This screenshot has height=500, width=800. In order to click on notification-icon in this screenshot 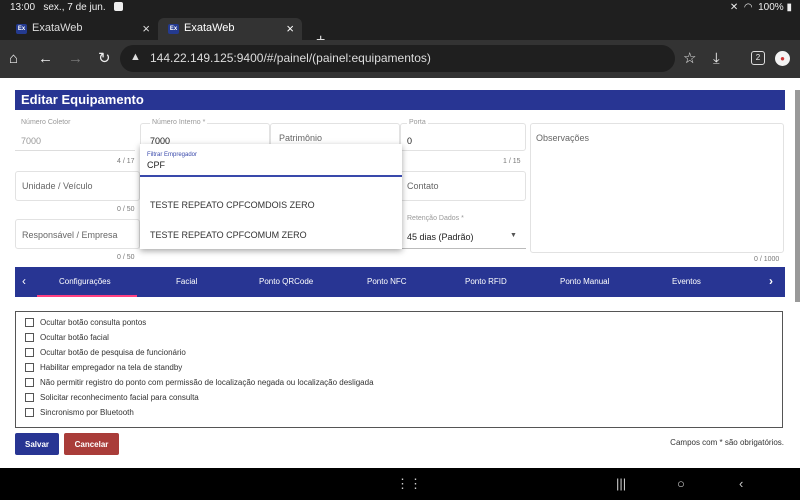, I will do `click(119, 6)`.